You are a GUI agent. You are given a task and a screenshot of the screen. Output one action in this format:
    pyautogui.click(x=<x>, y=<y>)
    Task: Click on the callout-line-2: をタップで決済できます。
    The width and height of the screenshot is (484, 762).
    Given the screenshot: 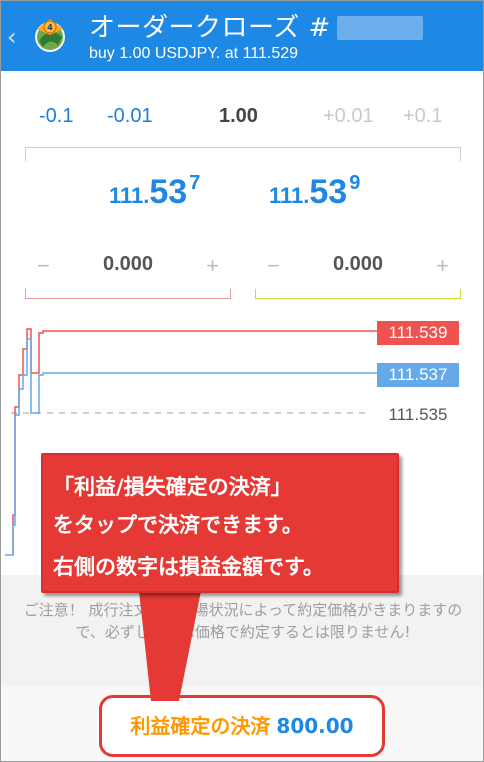 What is the action you would take?
    pyautogui.click(x=178, y=525)
    